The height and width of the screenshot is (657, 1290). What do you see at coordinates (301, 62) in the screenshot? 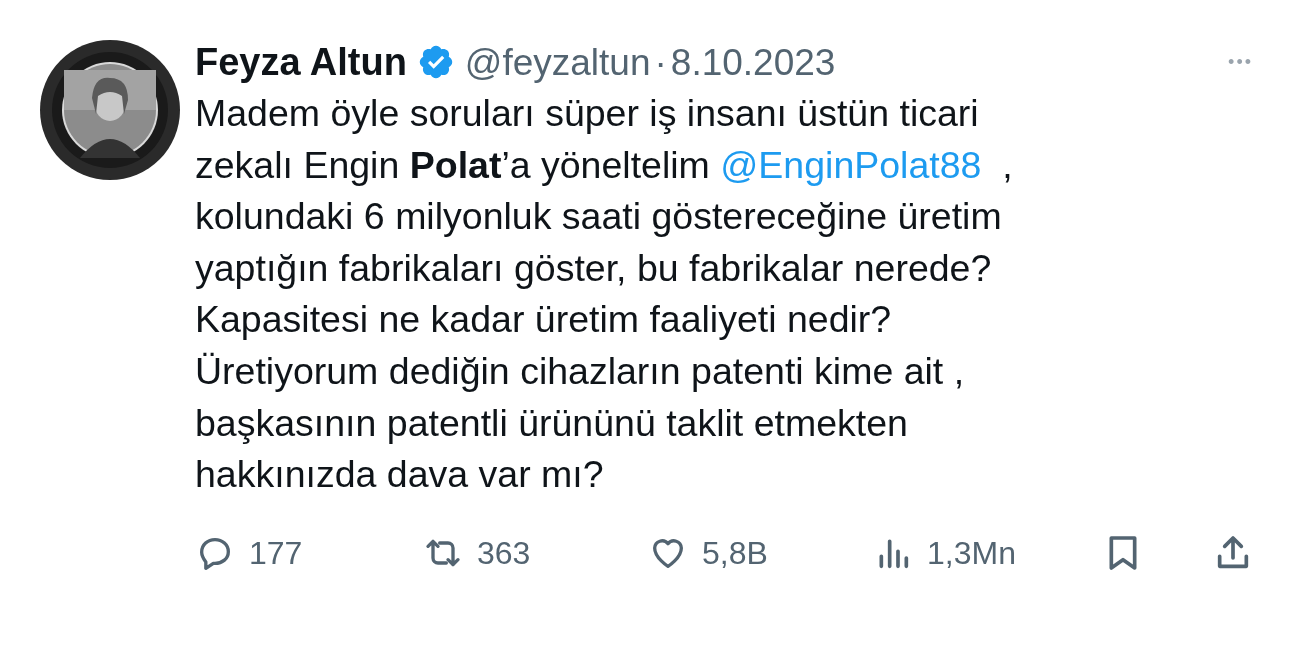
I see `author-name: Feyza Altun` at bounding box center [301, 62].